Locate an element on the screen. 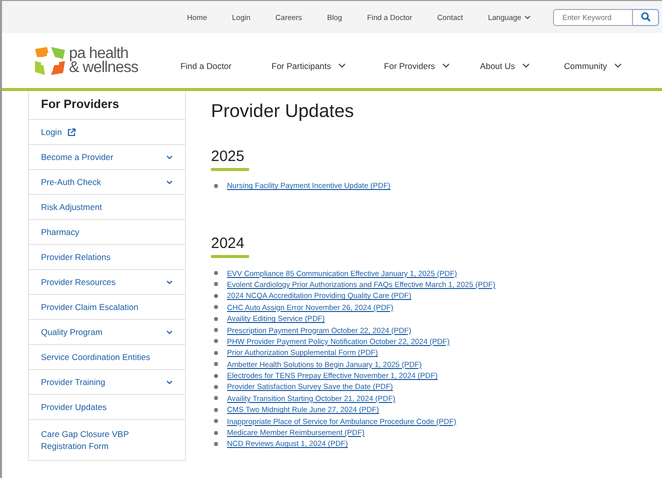  page-title: Provider Updates is located at coordinates (283, 111).